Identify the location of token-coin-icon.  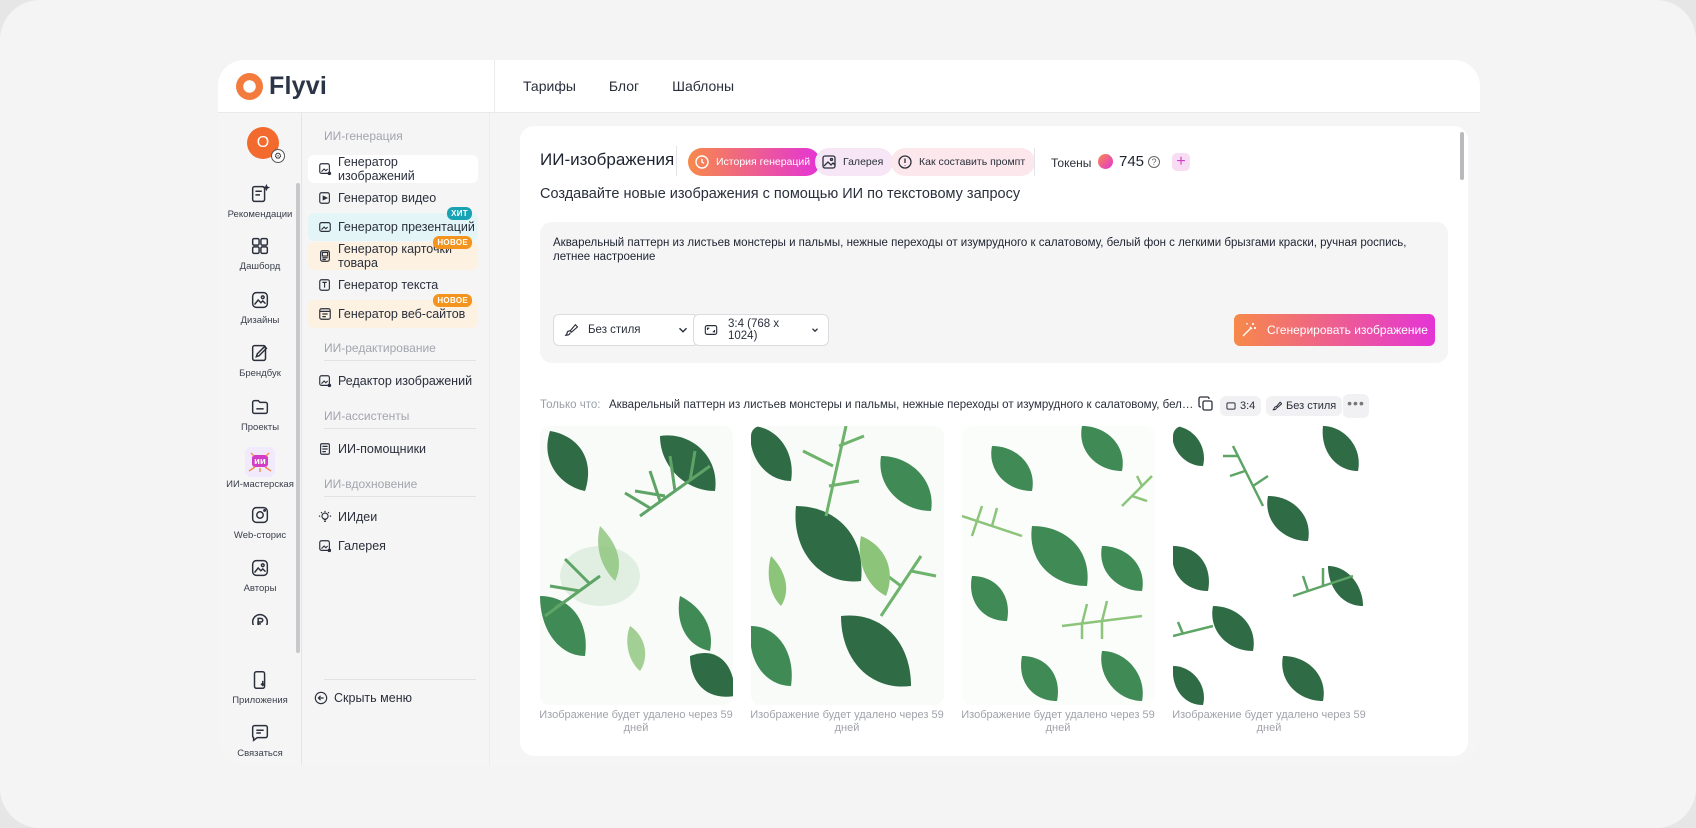
(1105, 161).